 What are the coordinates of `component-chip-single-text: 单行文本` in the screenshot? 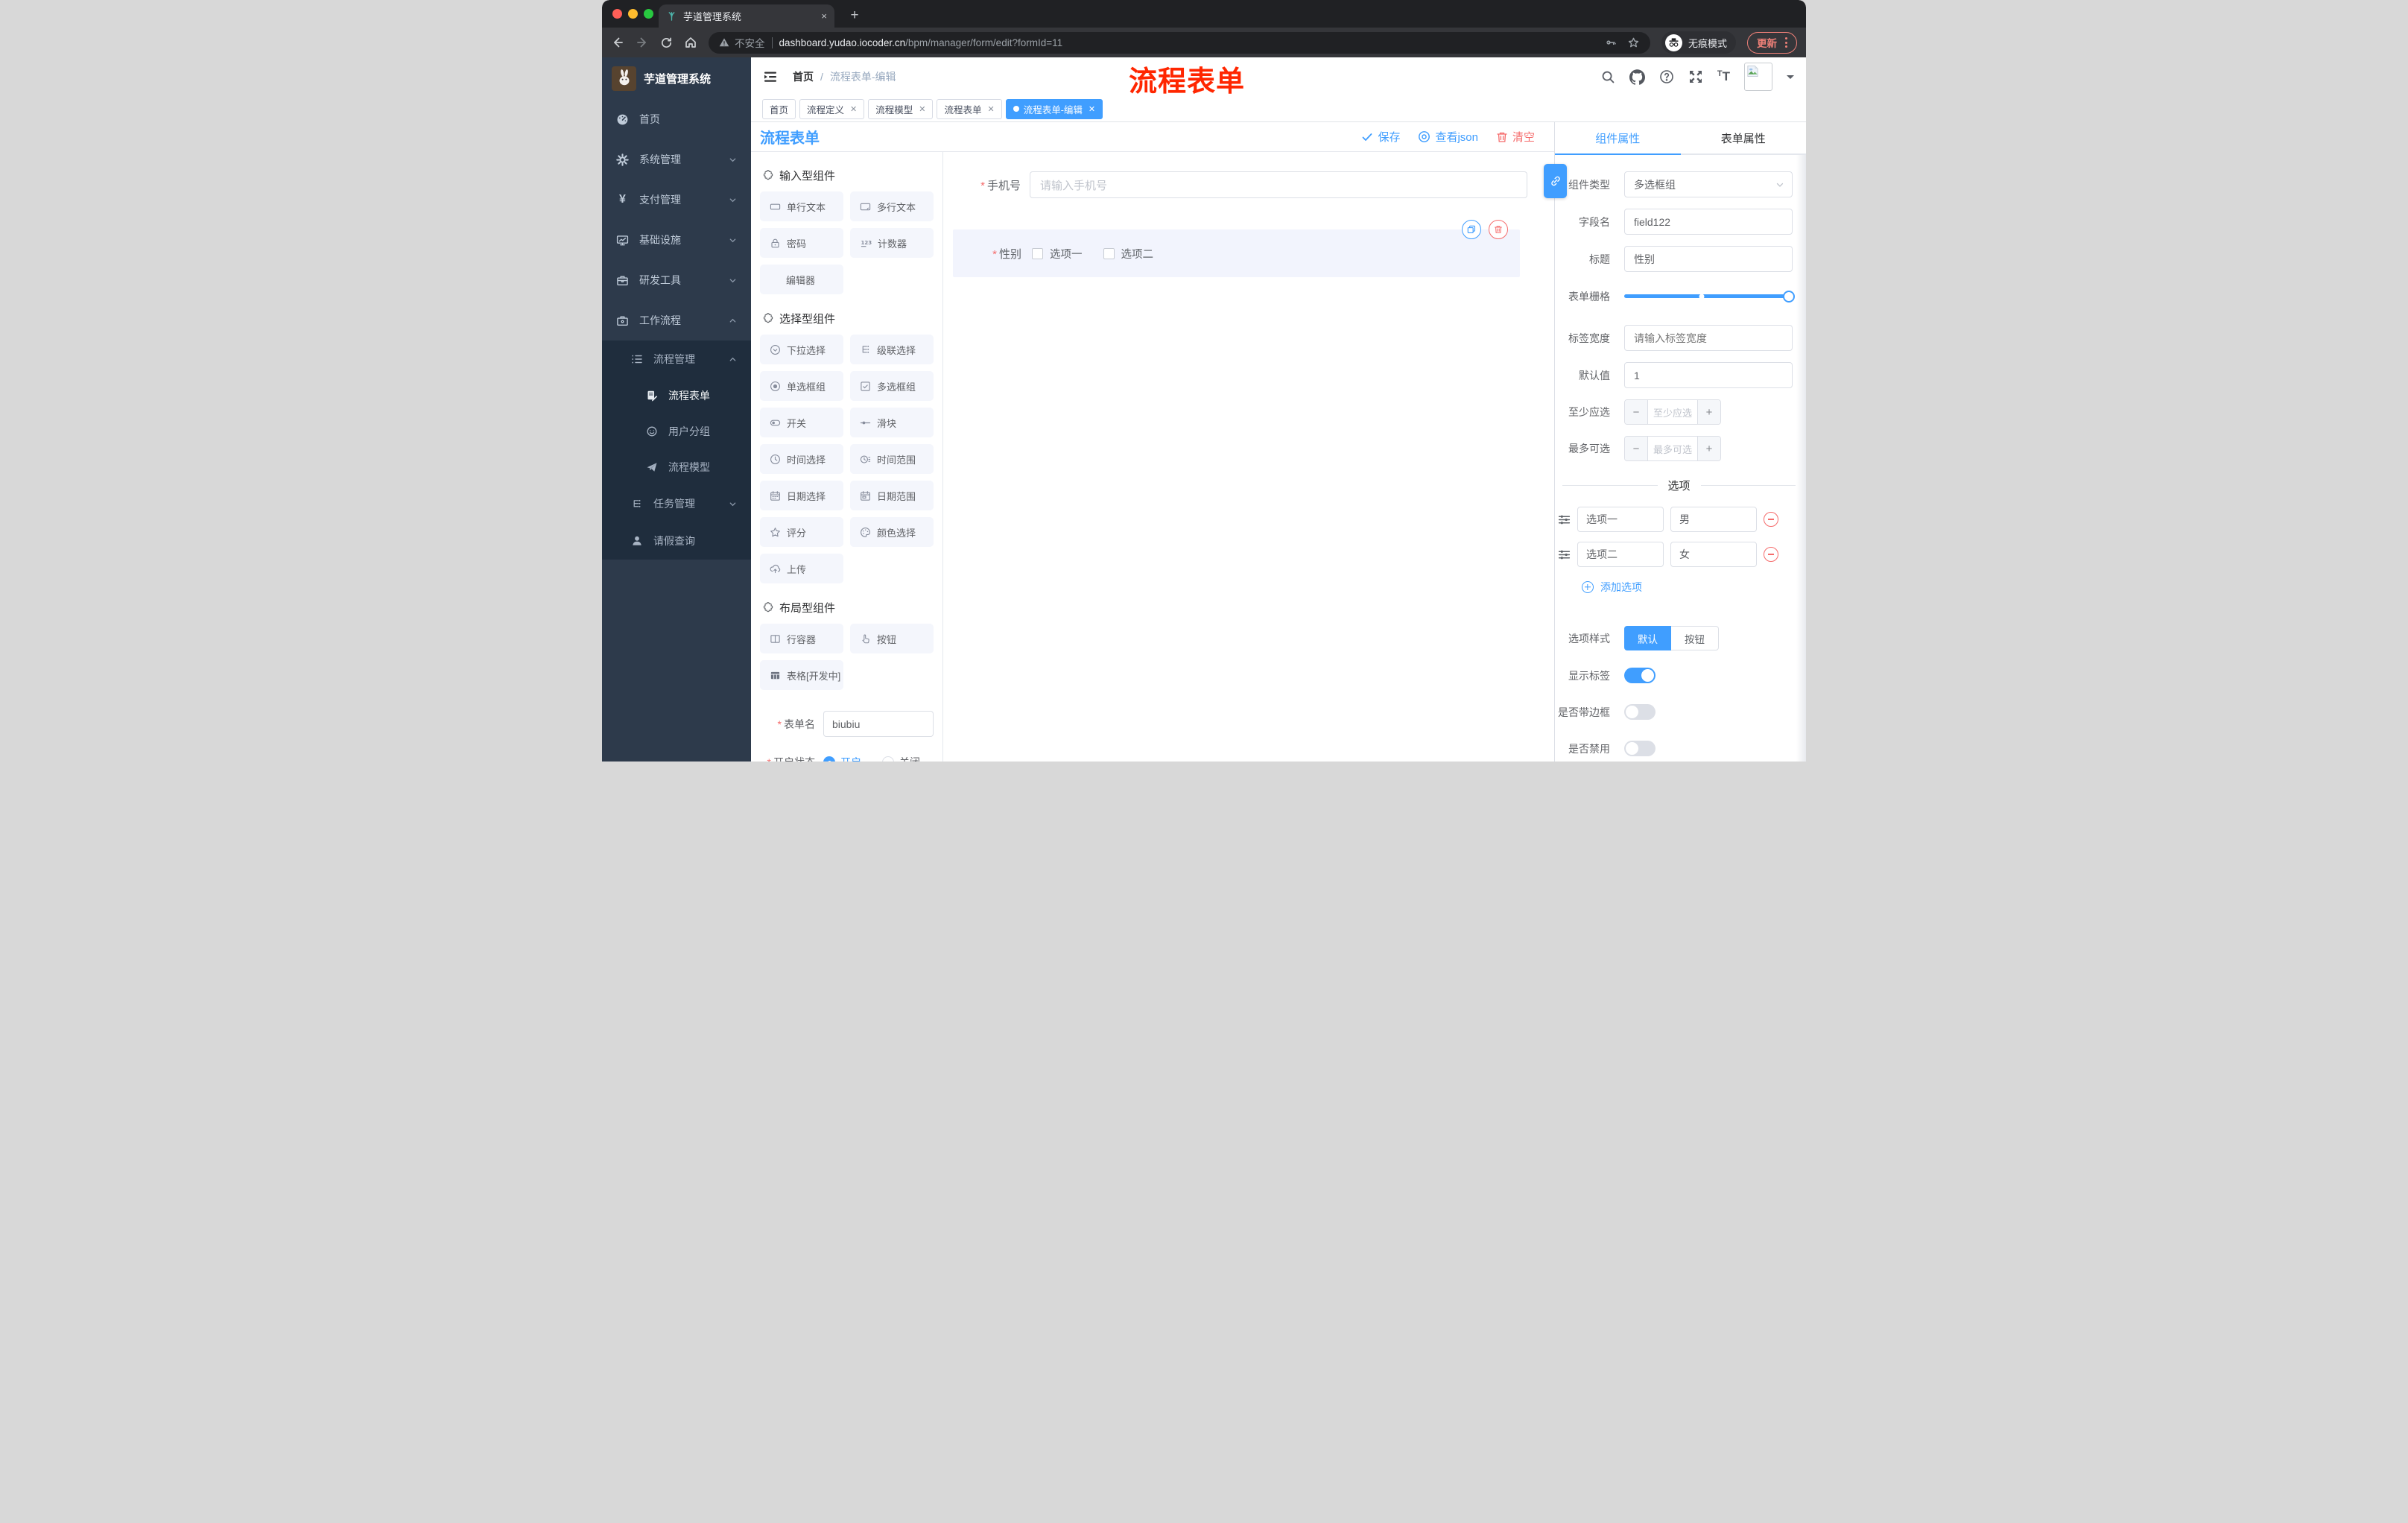 It's located at (801, 206).